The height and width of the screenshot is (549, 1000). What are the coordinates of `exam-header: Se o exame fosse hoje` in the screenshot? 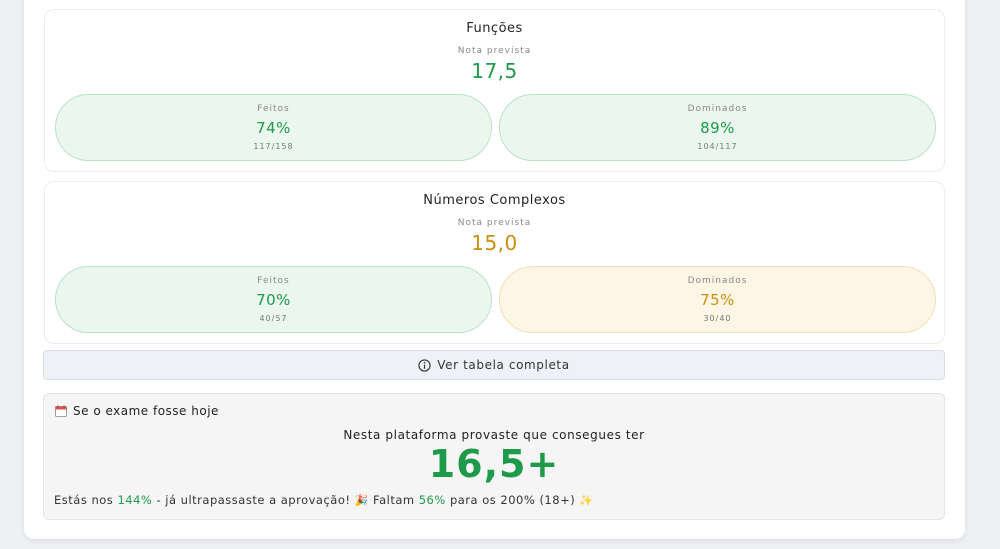 It's located at (137, 411).